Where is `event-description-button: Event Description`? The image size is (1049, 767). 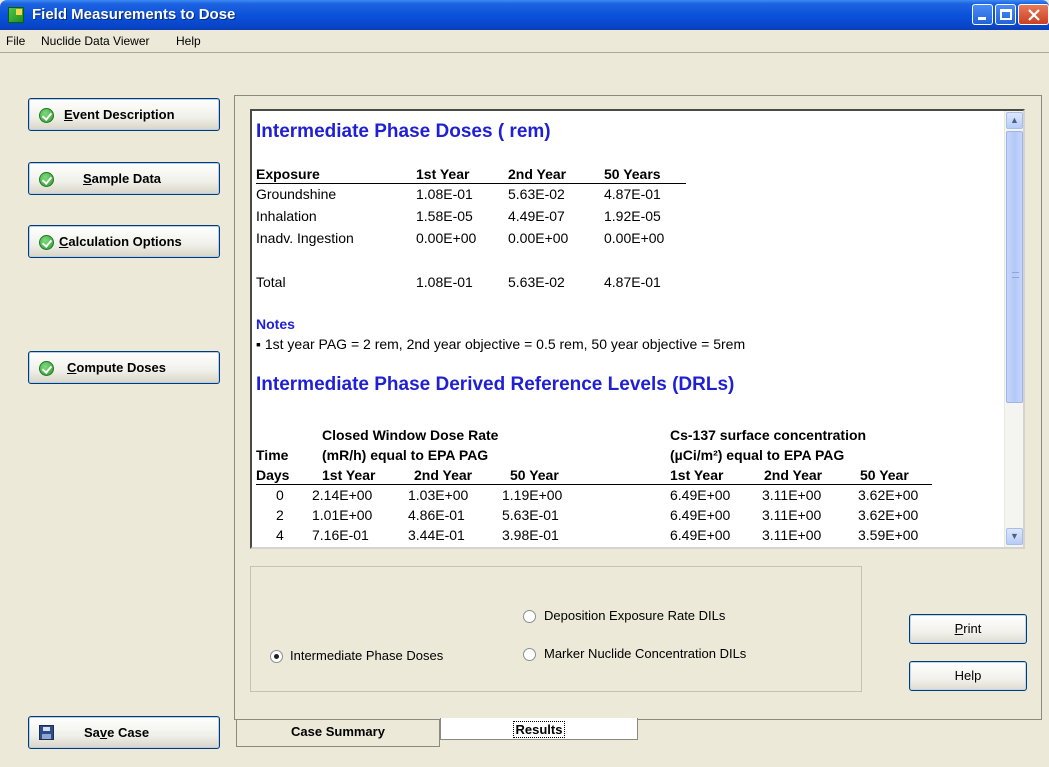 event-description-button: Event Description is located at coordinates (124, 114).